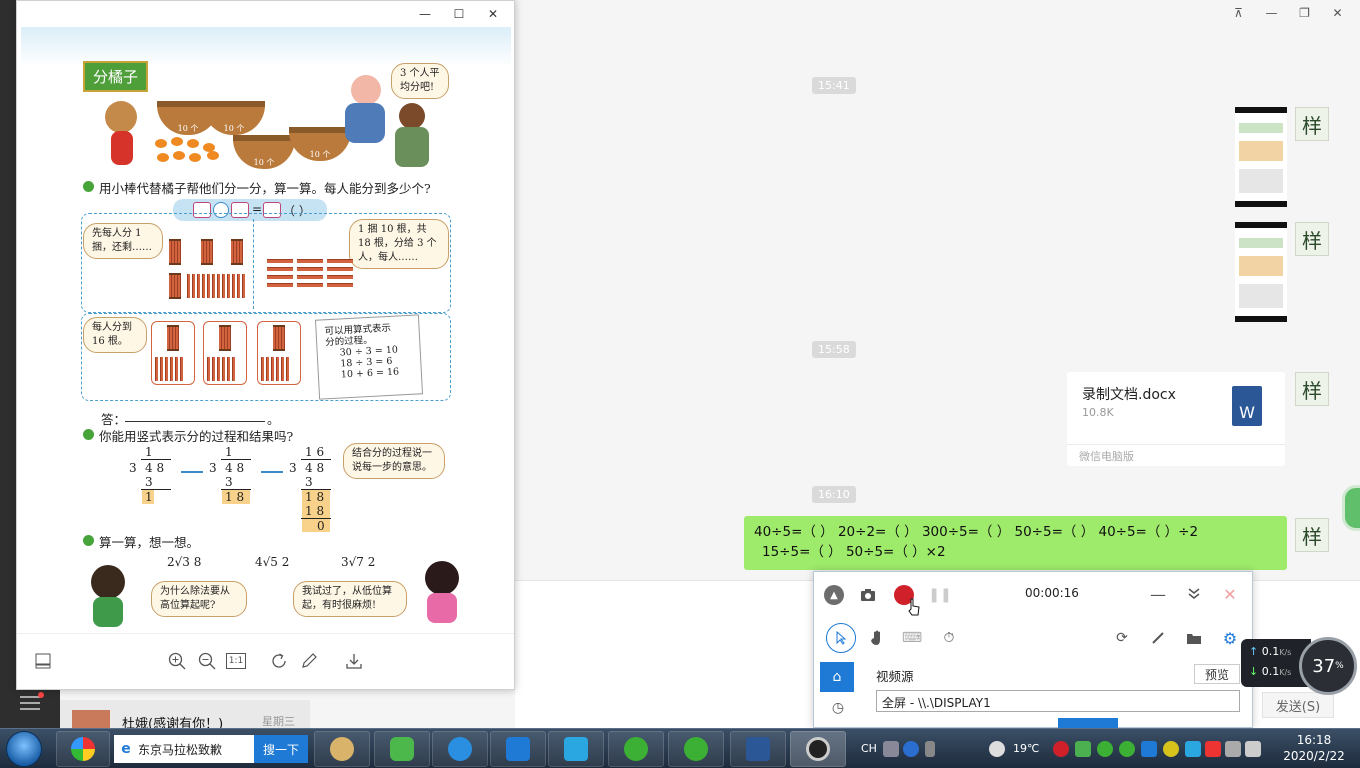 This screenshot has height=768, width=1360. What do you see at coordinates (354, 661) in the screenshot?
I see `download-icon` at bounding box center [354, 661].